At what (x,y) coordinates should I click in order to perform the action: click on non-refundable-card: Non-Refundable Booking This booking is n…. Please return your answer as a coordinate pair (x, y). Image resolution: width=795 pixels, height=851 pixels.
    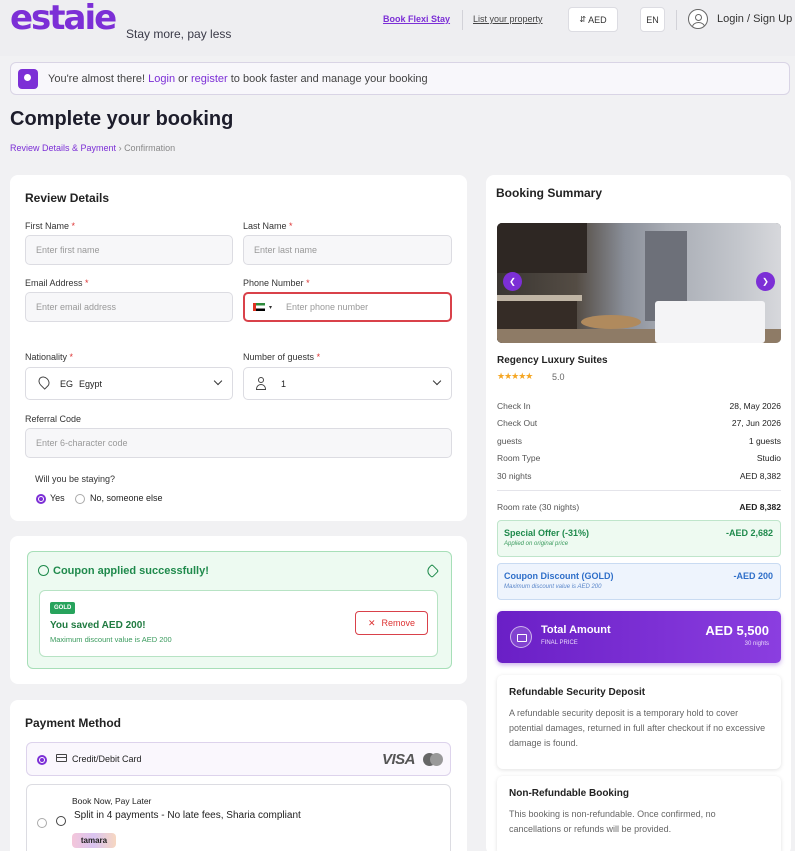
    Looking at the image, I should click on (639, 813).